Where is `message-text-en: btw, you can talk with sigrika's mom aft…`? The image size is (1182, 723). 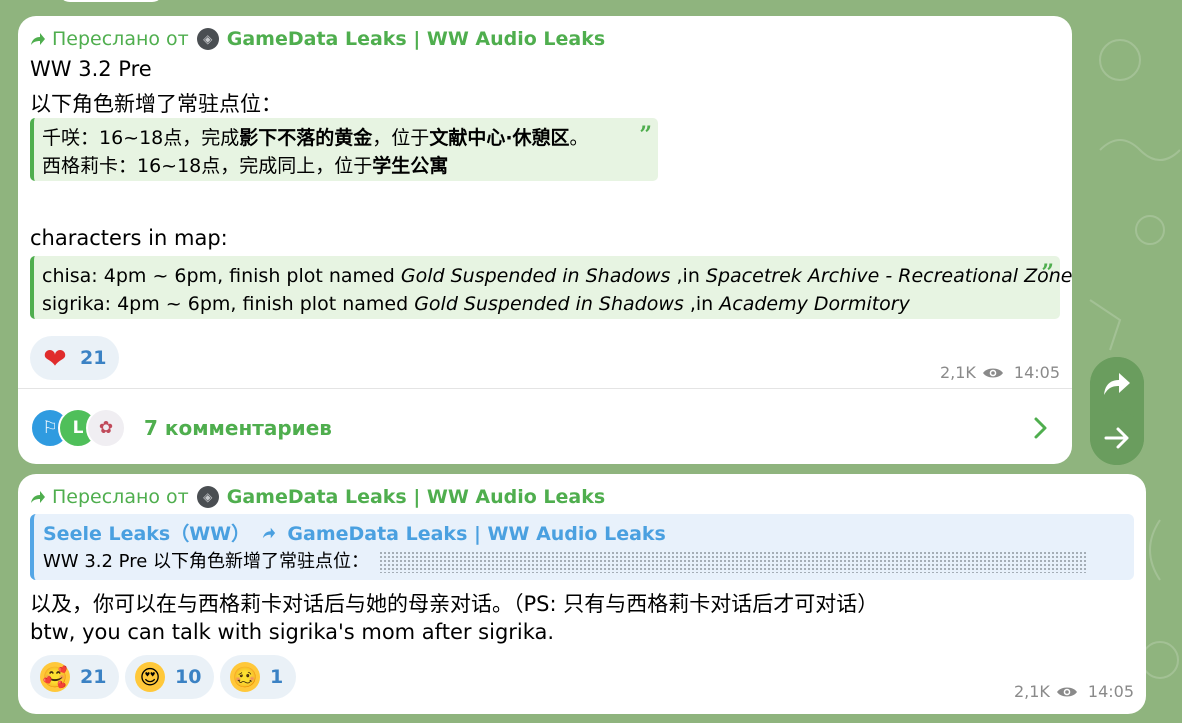 message-text-en: btw, you can talk with sigrika's mom aft… is located at coordinates (292, 632).